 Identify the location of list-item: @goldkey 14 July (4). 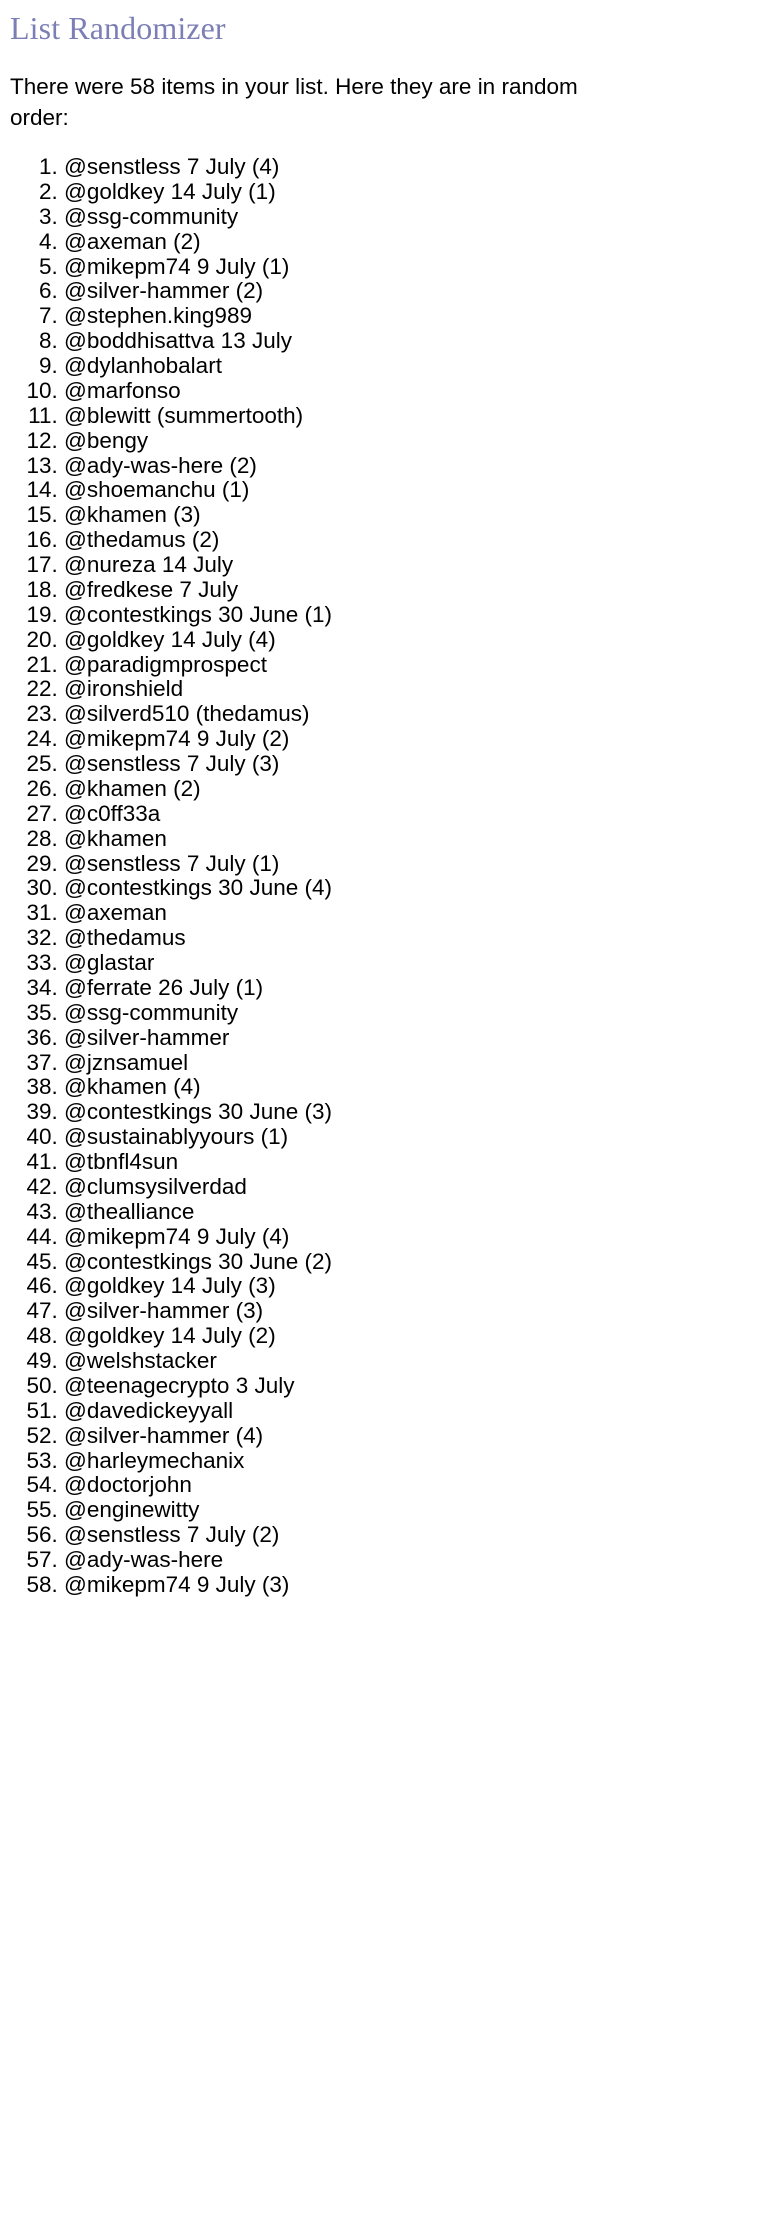
(412, 640).